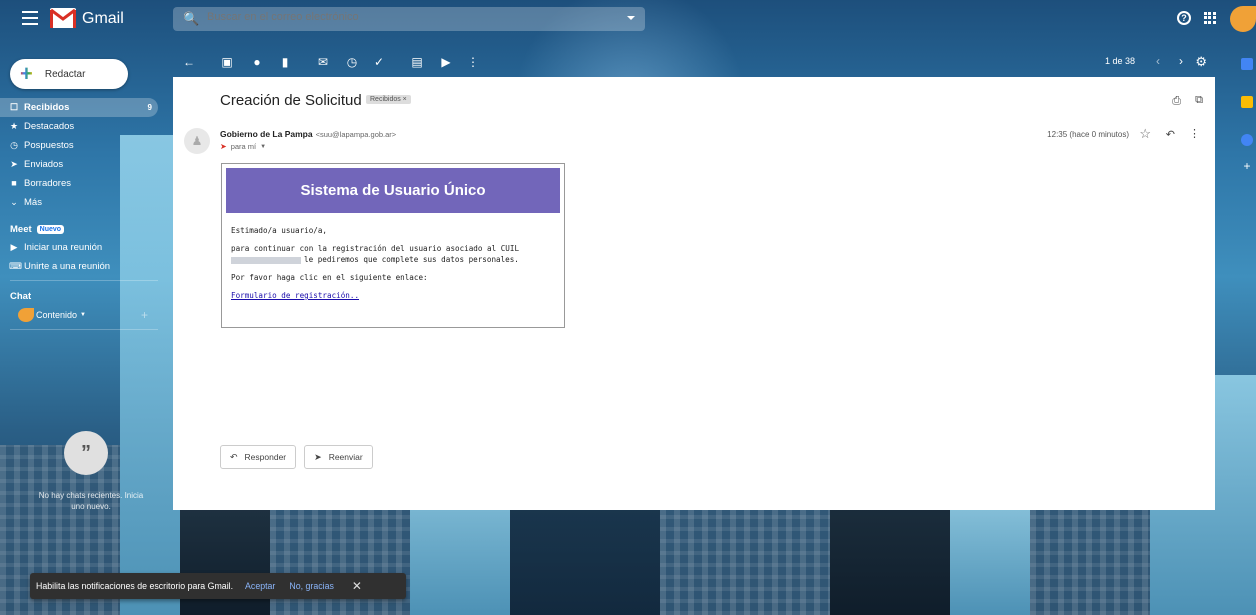 Image resolution: width=1256 pixels, height=615 pixels. I want to click on more-options-icon: ⋮, so click(473, 62).